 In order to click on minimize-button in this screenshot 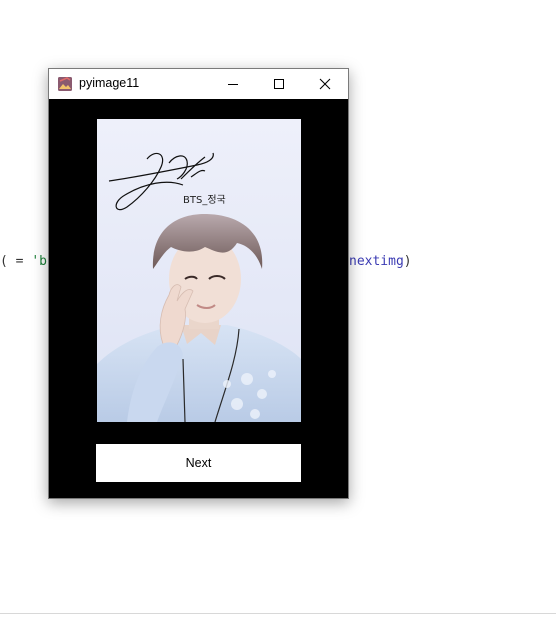, I will do `click(233, 84)`.